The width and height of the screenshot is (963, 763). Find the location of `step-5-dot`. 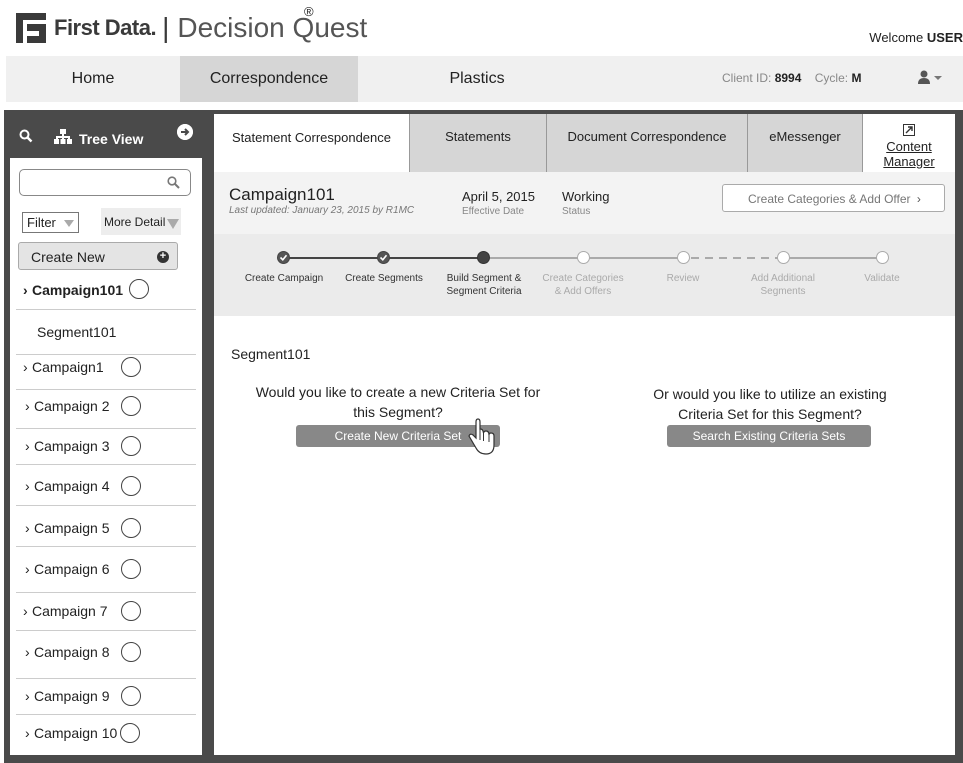

step-5-dot is located at coordinates (683, 257).